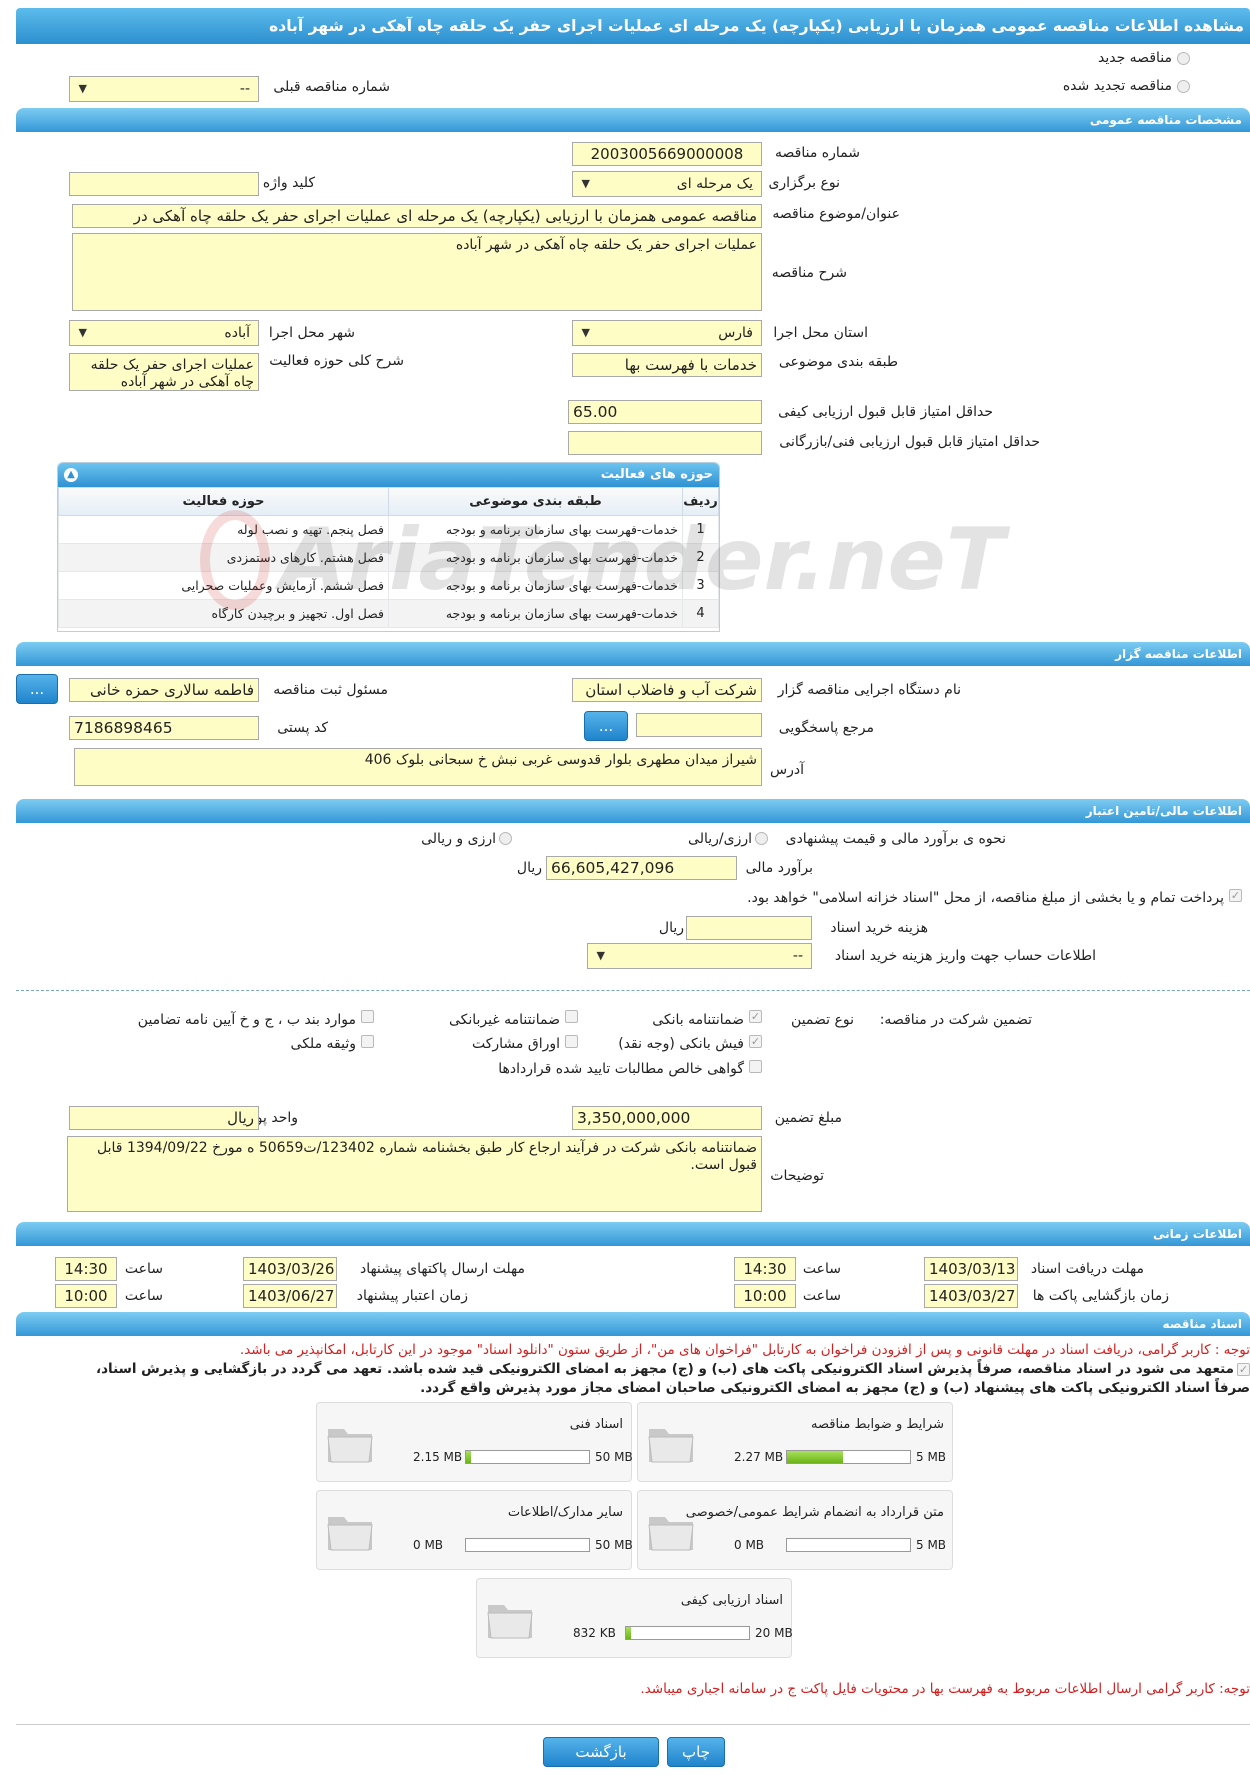  I want to click on new-tender-radio, so click(1183, 58).